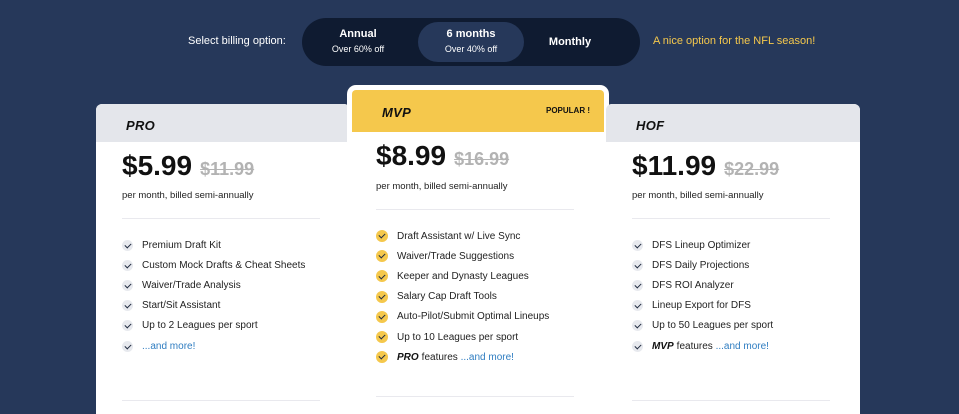  What do you see at coordinates (397, 112) in the screenshot?
I see `plan-name: MVP` at bounding box center [397, 112].